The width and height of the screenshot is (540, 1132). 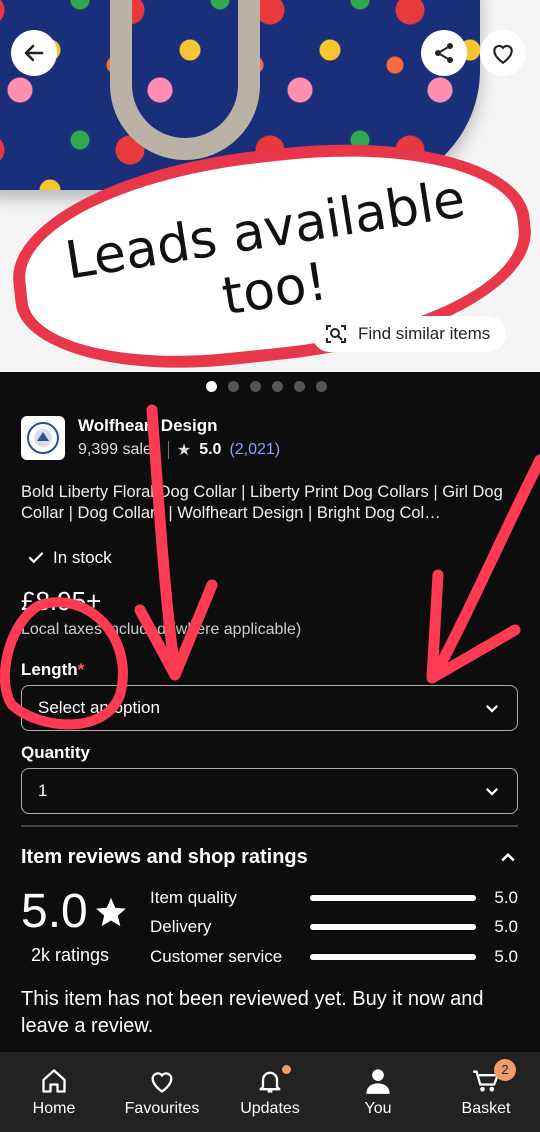 I want to click on reviews-header: Item reviews and shop ratings, so click(x=269, y=857).